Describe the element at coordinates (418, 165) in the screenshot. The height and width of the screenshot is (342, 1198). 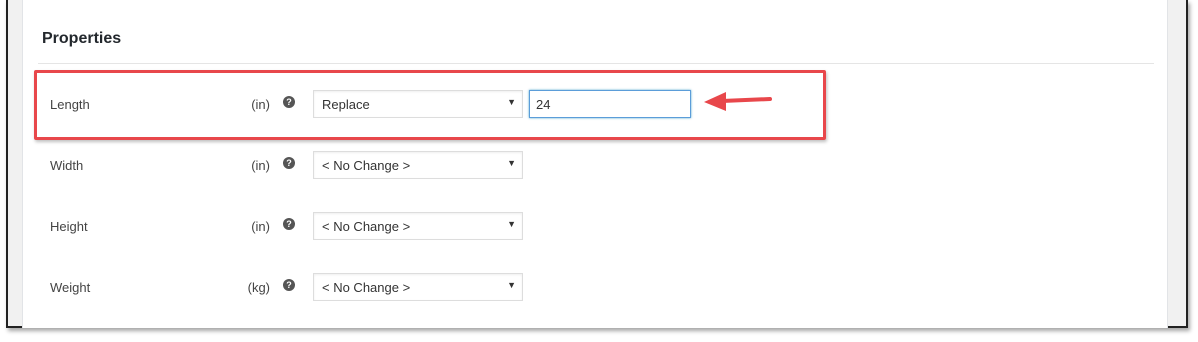
I see `width-action-select: < No Change > ▼` at that location.